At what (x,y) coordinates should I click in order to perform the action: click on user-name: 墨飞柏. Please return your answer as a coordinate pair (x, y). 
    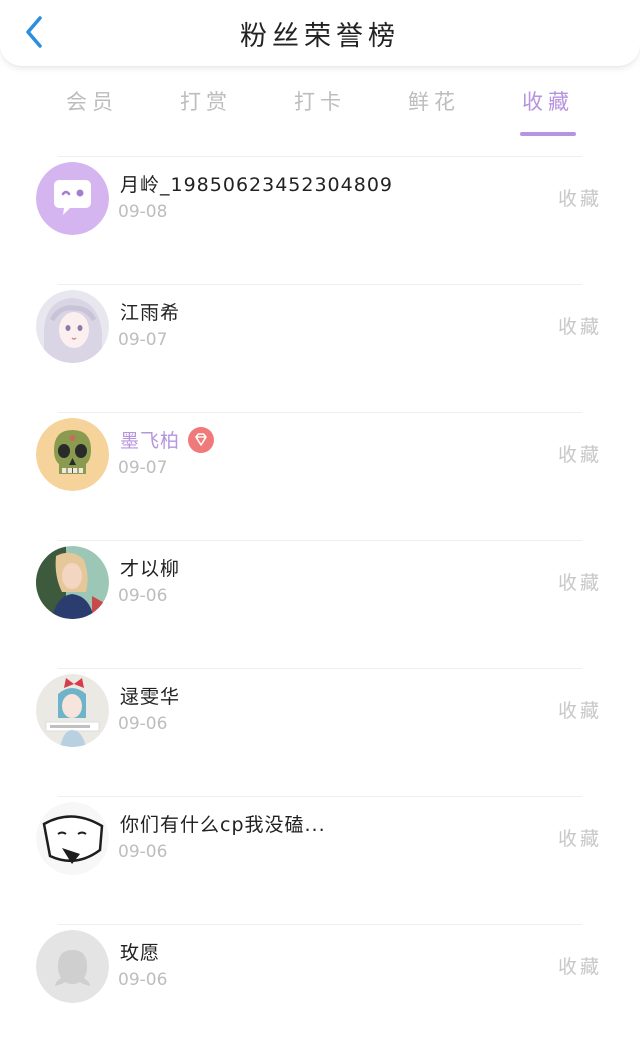
    Looking at the image, I should click on (167, 440).